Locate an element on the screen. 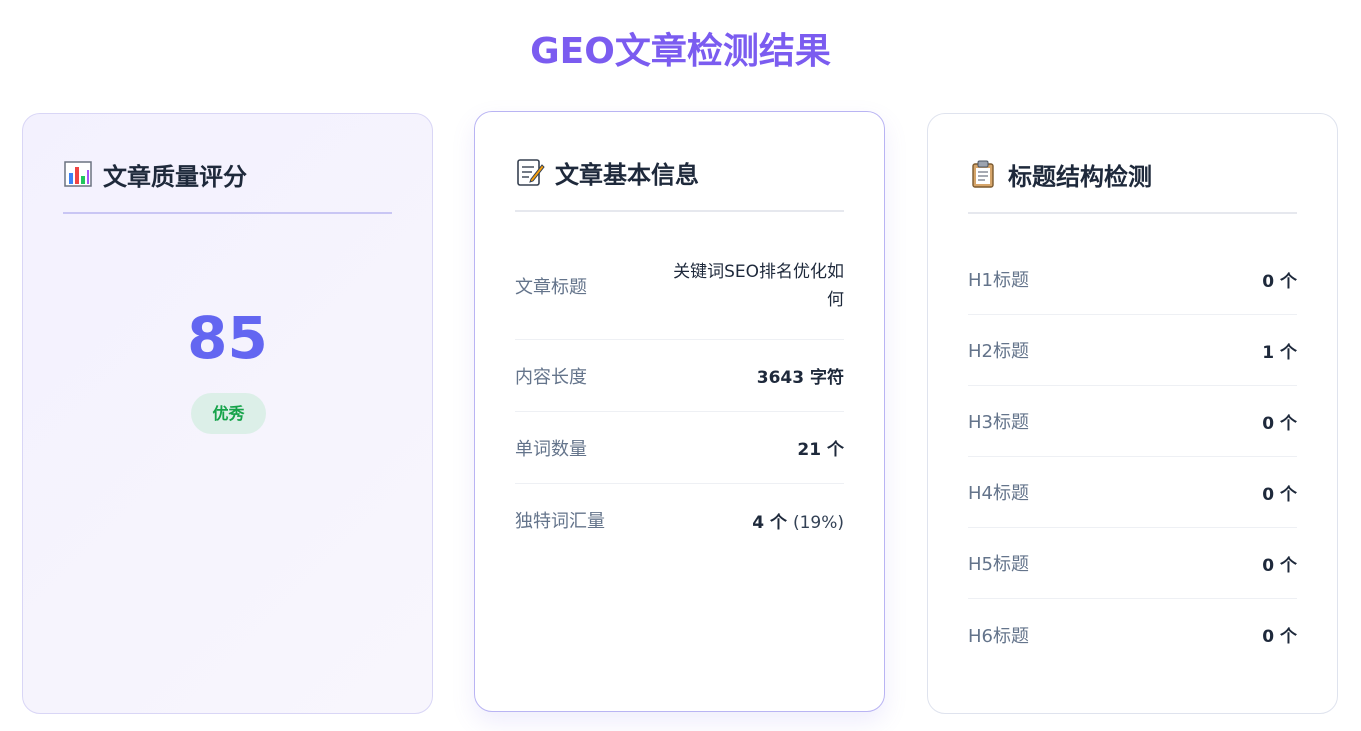 The image size is (1361, 731). info-value: 关键词SEO排名优化如何 is located at coordinates (758, 285).